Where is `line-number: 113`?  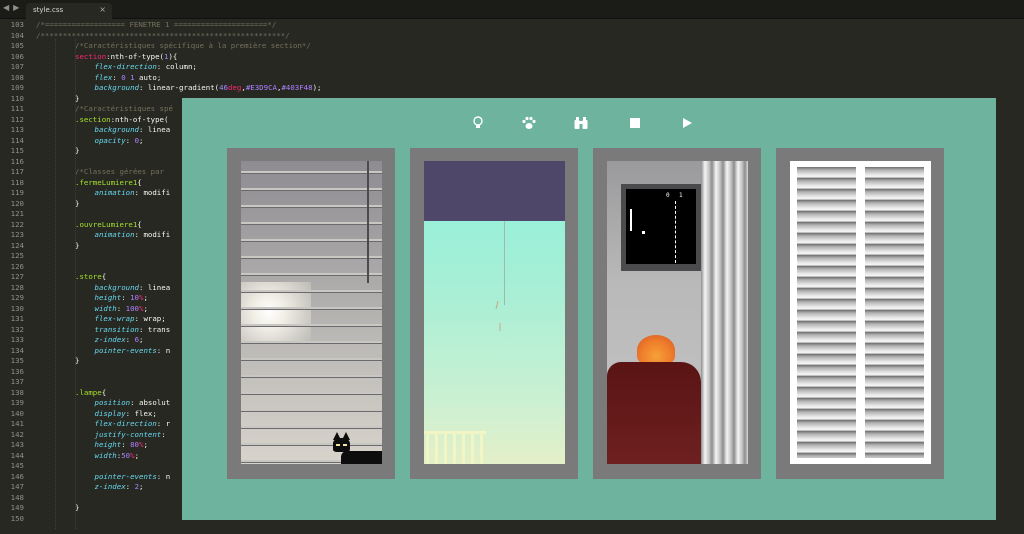
line-number: 113 is located at coordinates (17, 129).